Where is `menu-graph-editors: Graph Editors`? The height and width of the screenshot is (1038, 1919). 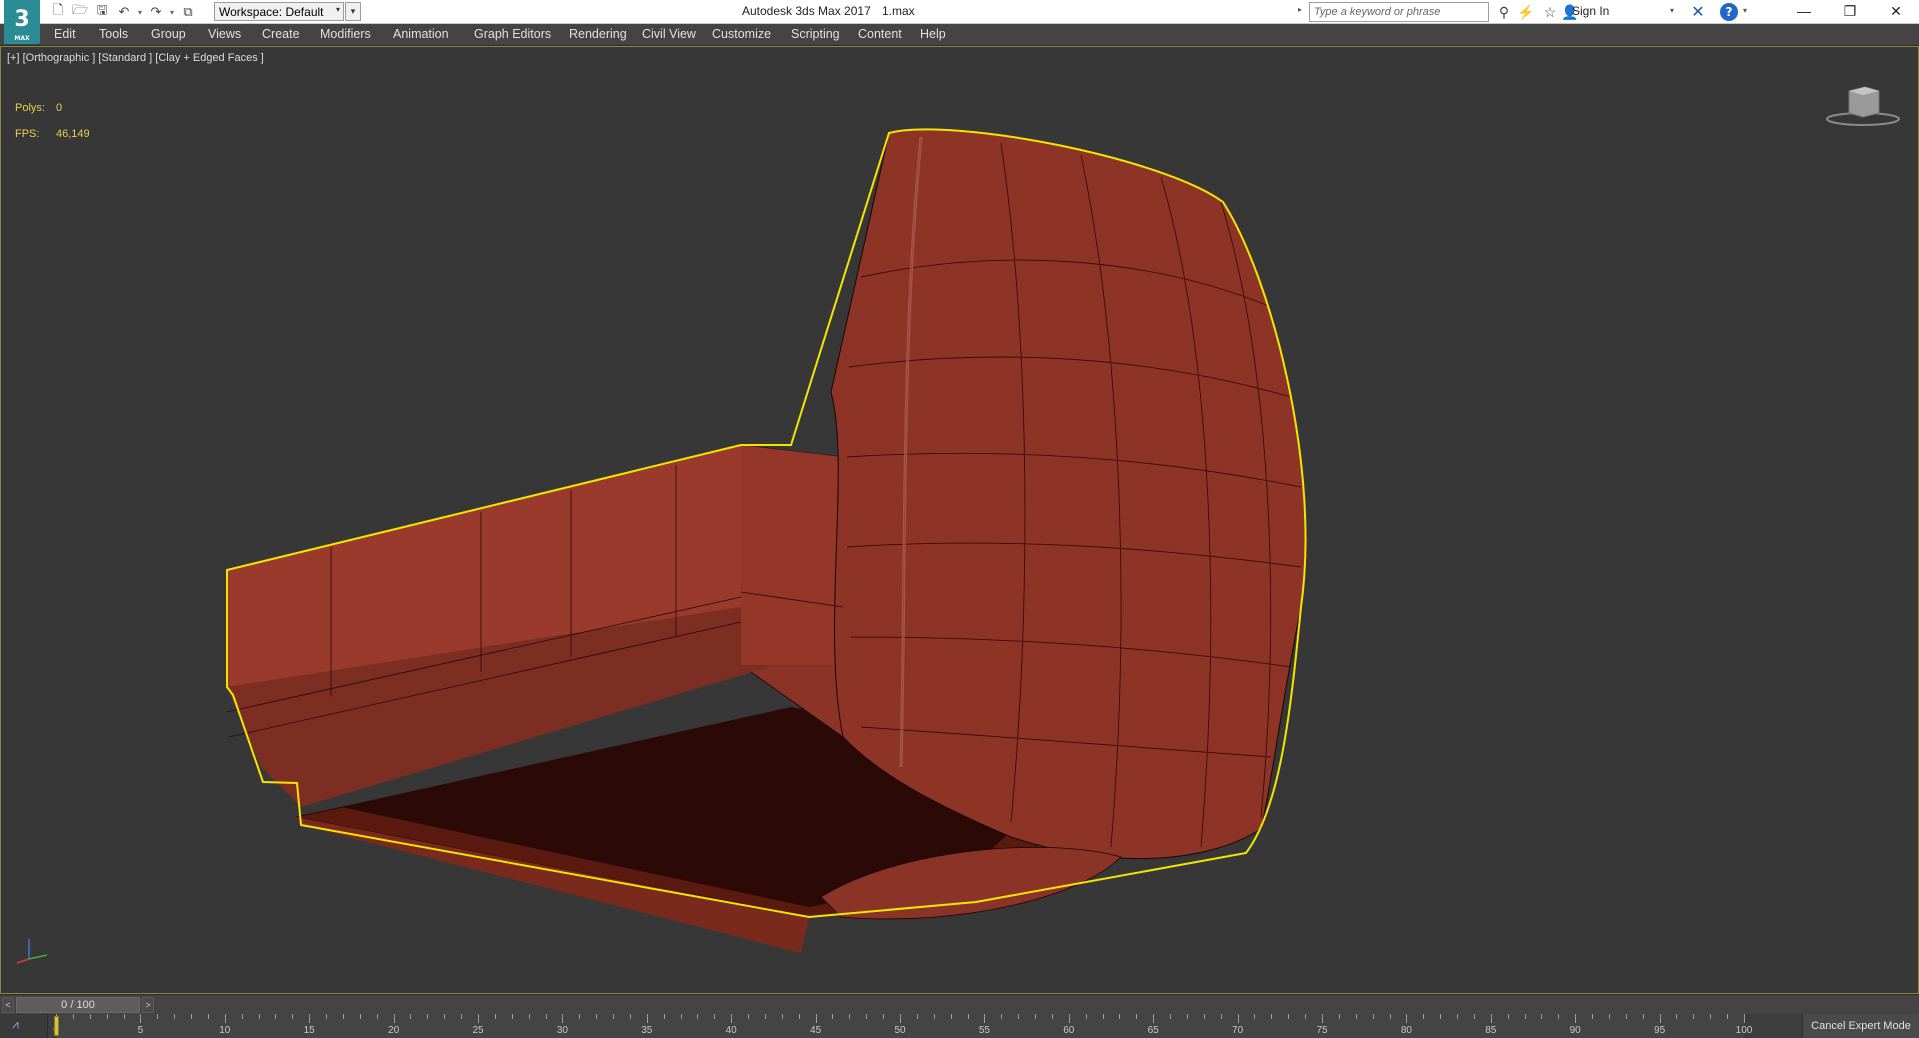 menu-graph-editors: Graph Editors is located at coordinates (512, 34).